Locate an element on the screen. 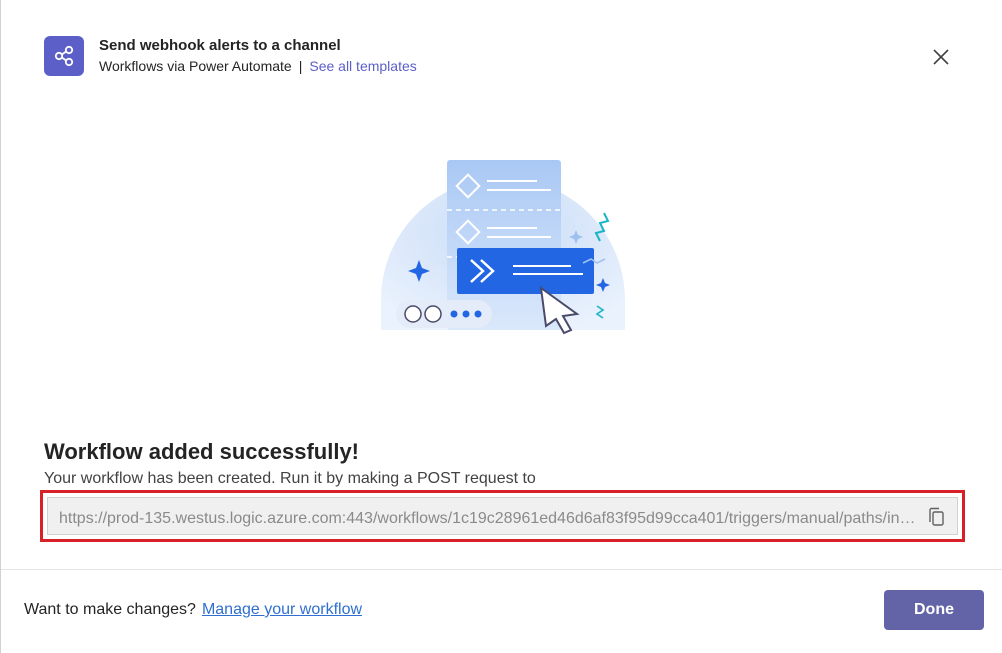 The width and height of the screenshot is (1002, 653). manage-workflow-link: Manage your workflow is located at coordinates (282, 609).